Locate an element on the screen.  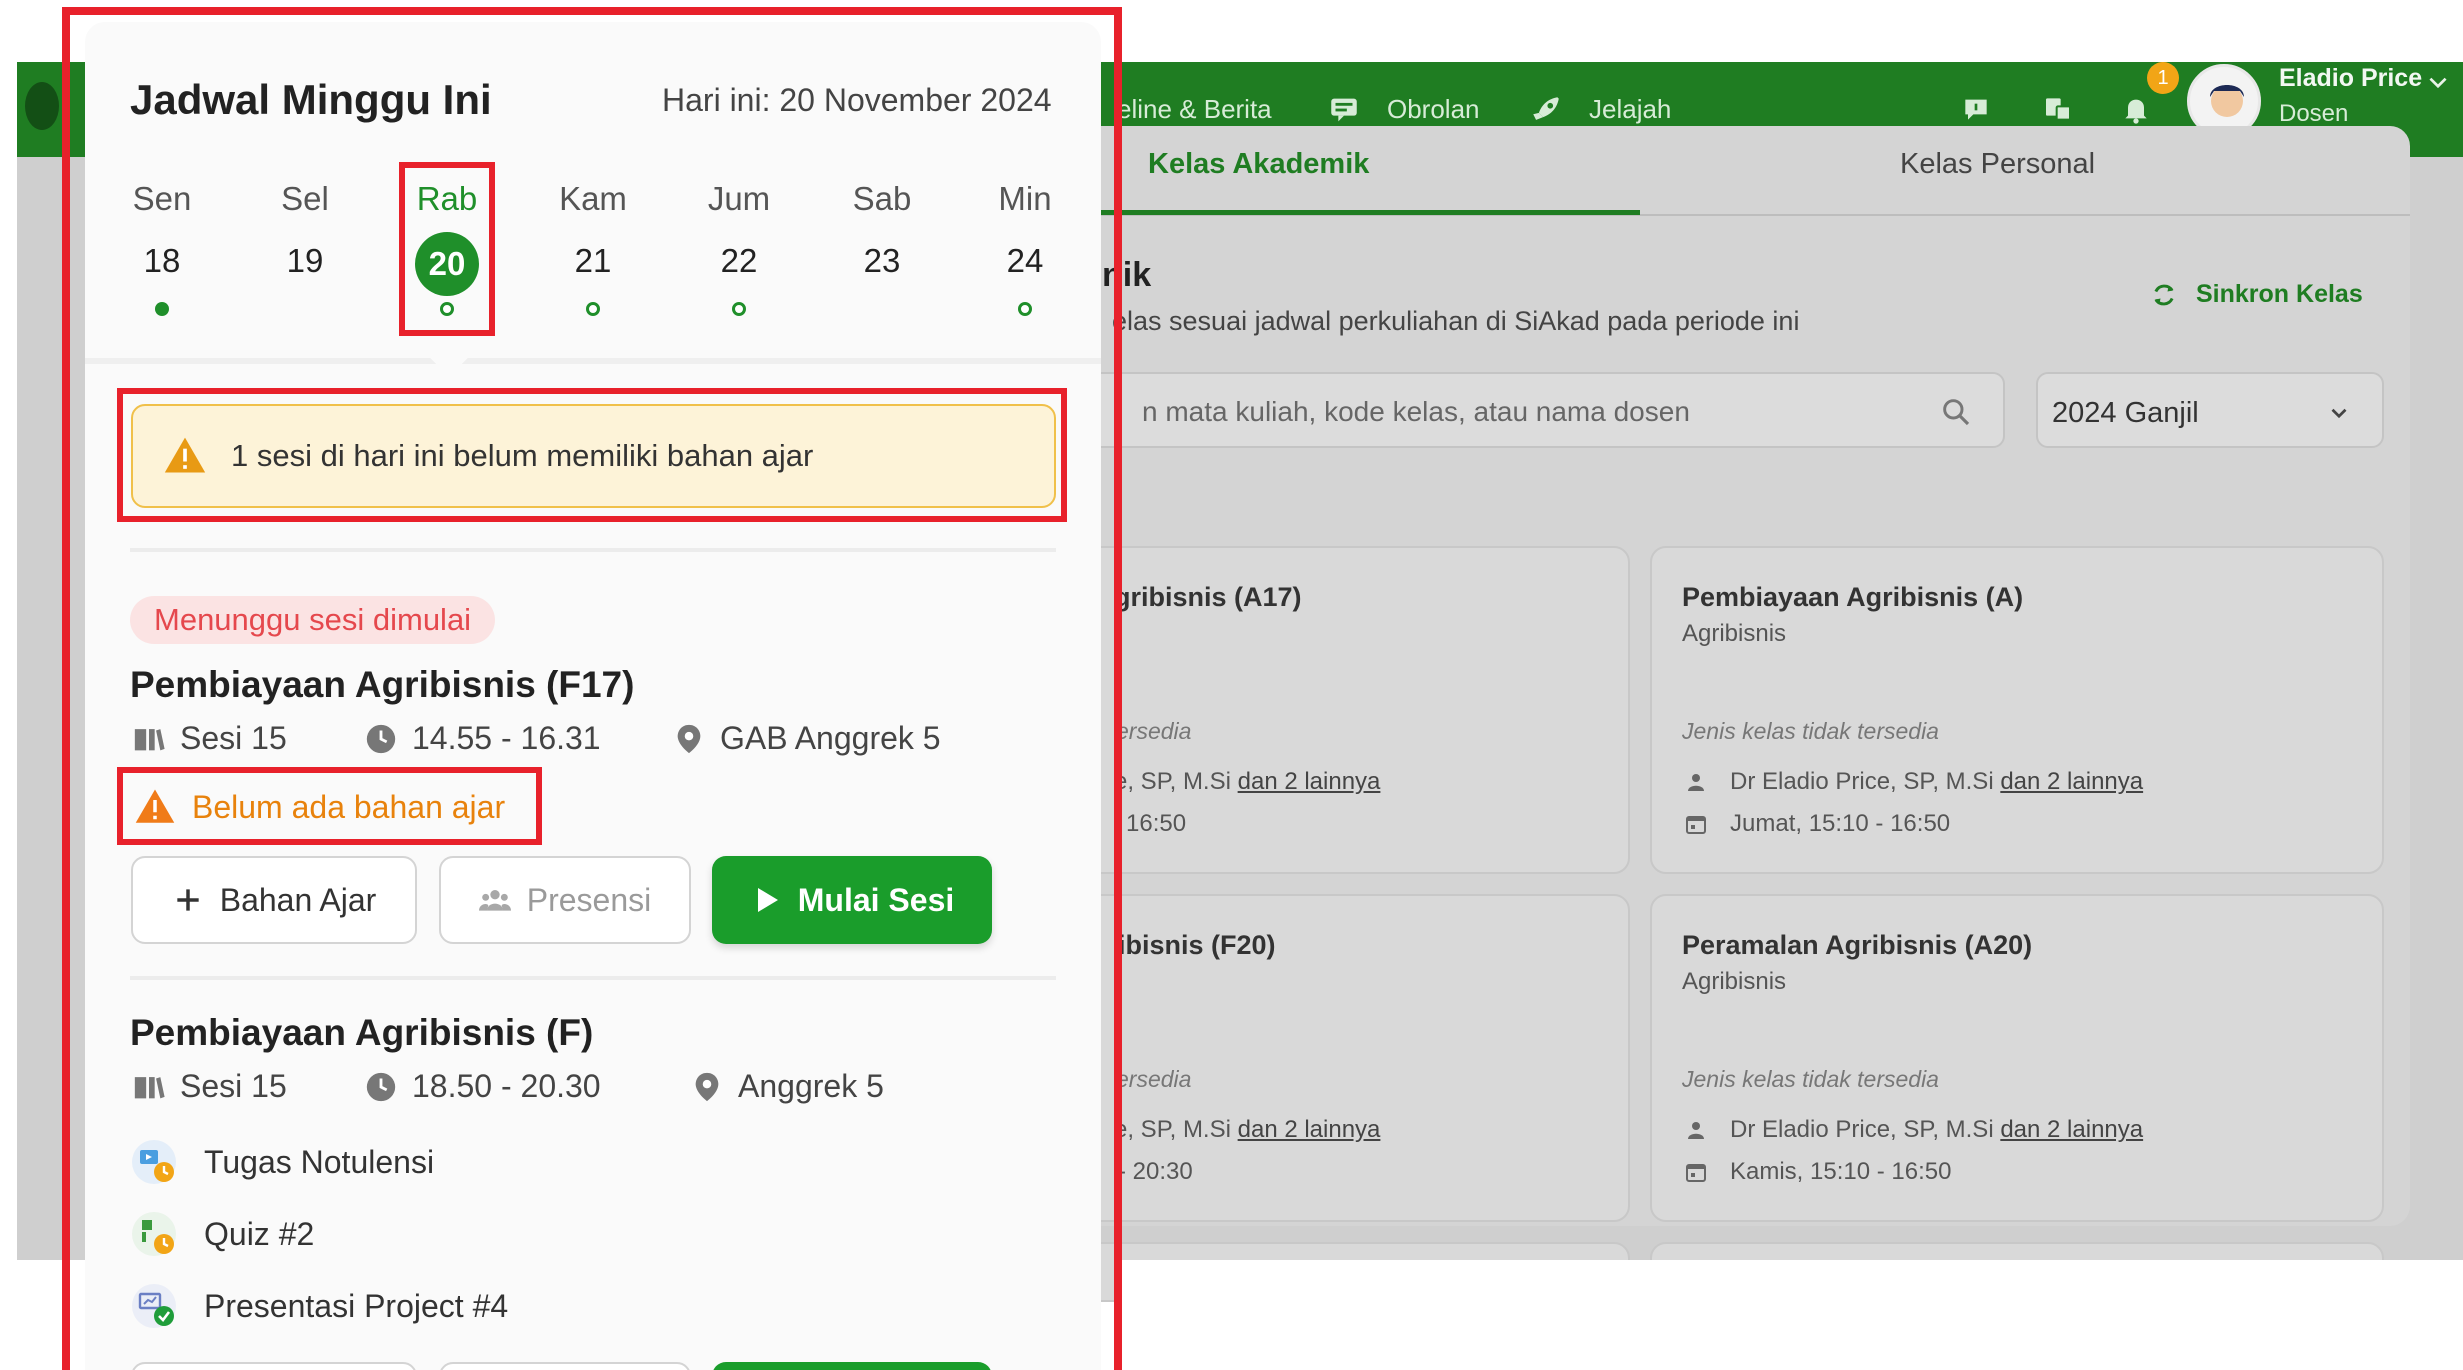
schedule-text: Jumat, 15:10 - 16:50 is located at coordinates (1840, 823).